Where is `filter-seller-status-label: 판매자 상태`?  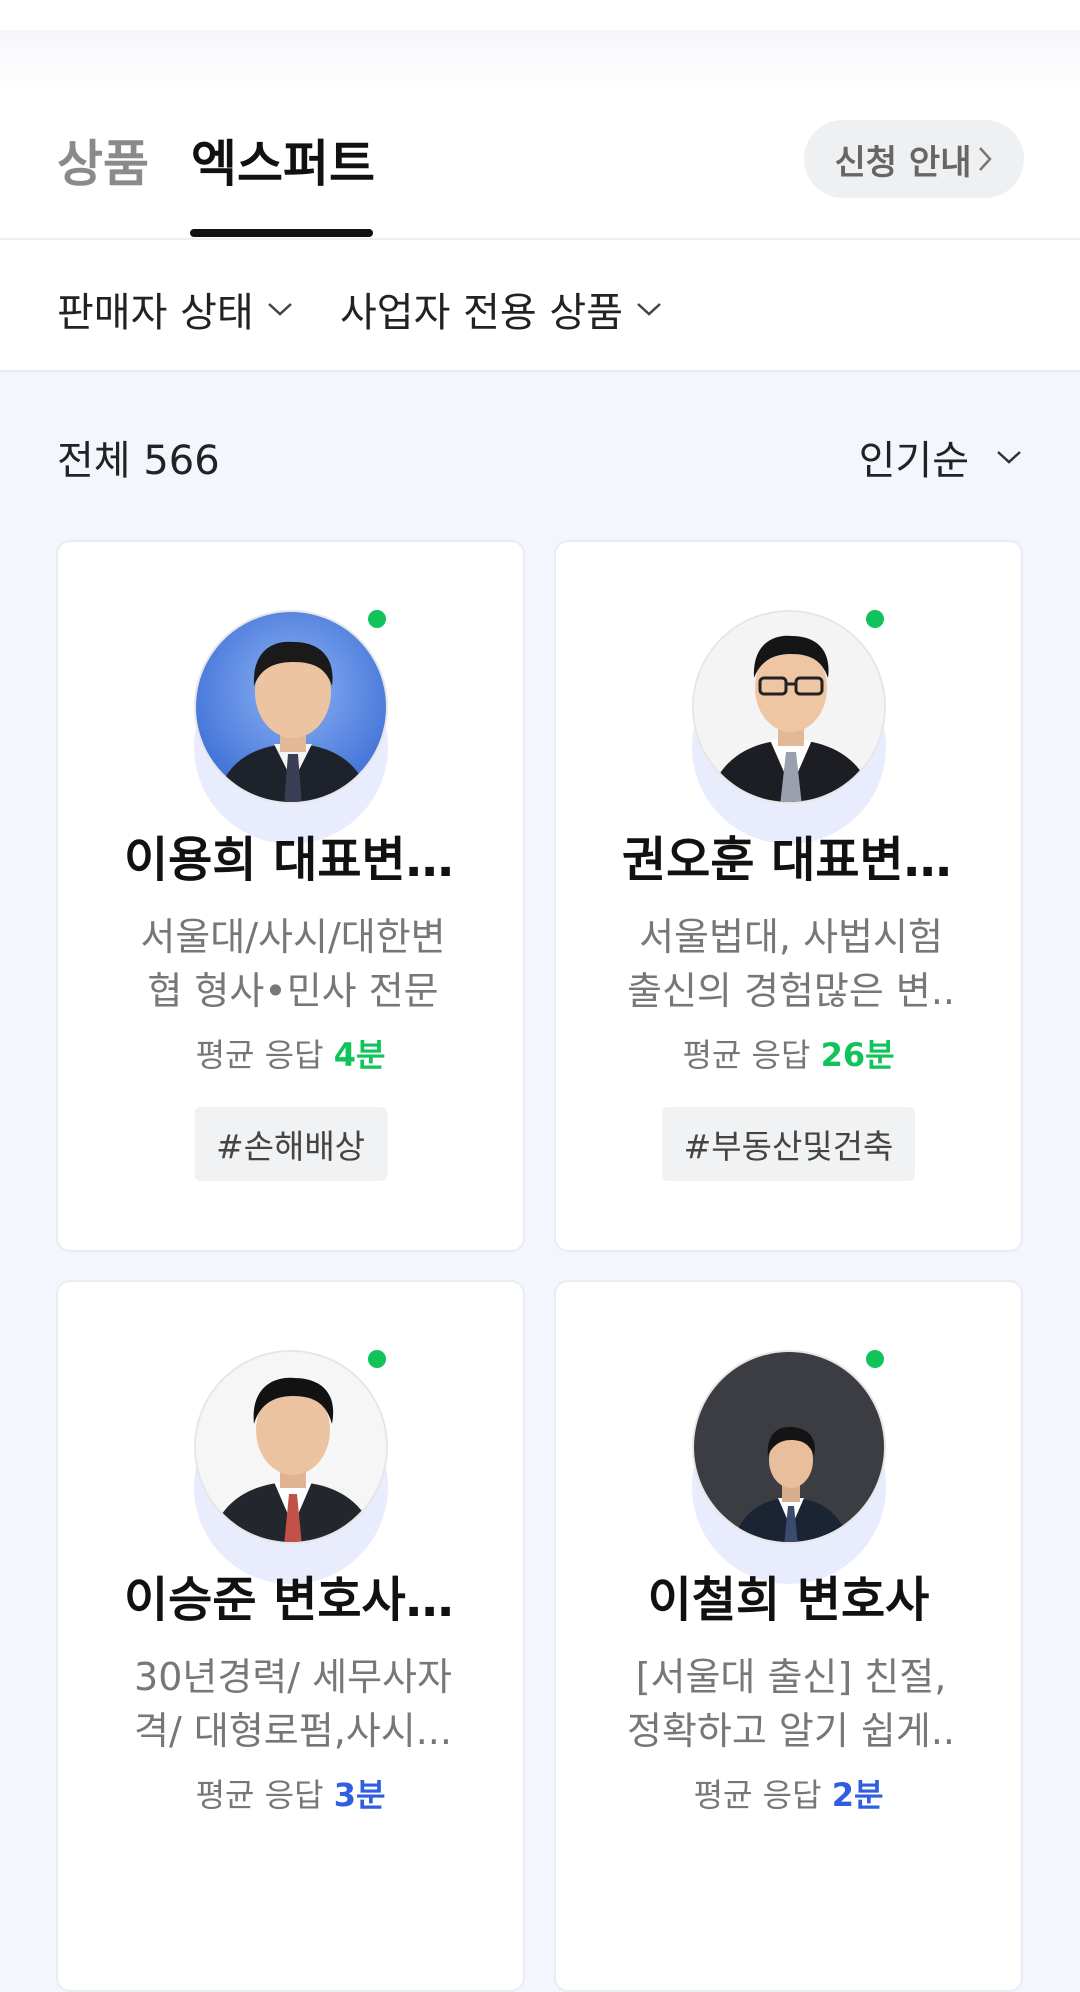 filter-seller-status-label: 판매자 상태 is located at coordinates (155, 313).